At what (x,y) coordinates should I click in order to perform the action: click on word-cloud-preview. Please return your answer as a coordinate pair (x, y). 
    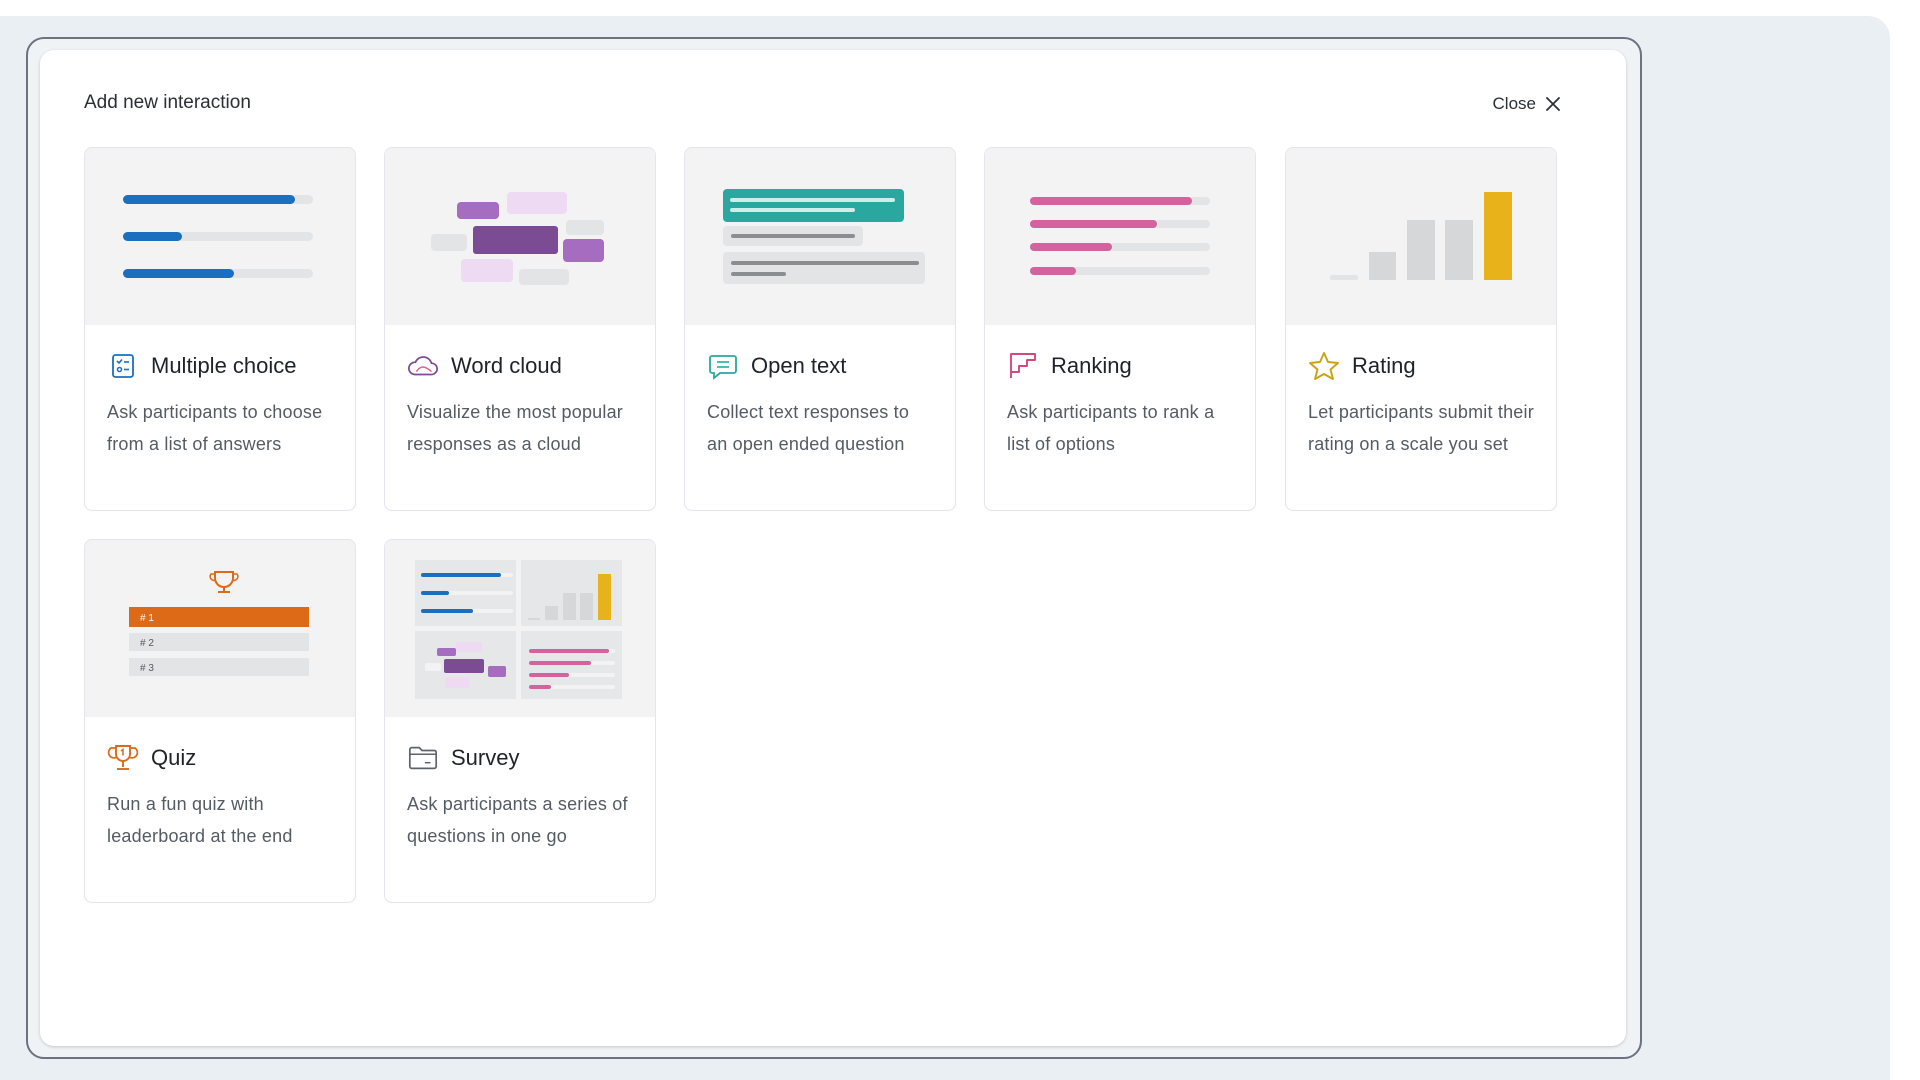
    Looking at the image, I should click on (520, 236).